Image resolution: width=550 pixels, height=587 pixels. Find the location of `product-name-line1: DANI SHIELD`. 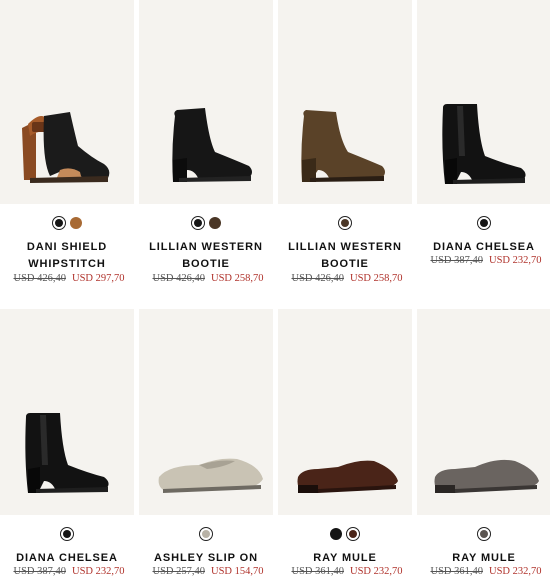

product-name-line1: DANI SHIELD is located at coordinates (67, 247).